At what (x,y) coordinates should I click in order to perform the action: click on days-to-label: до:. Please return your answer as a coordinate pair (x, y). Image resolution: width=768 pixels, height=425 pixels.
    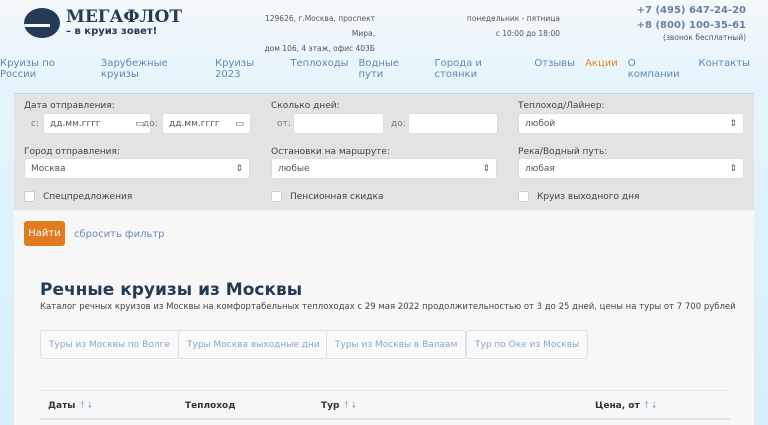
    Looking at the image, I should click on (398, 124).